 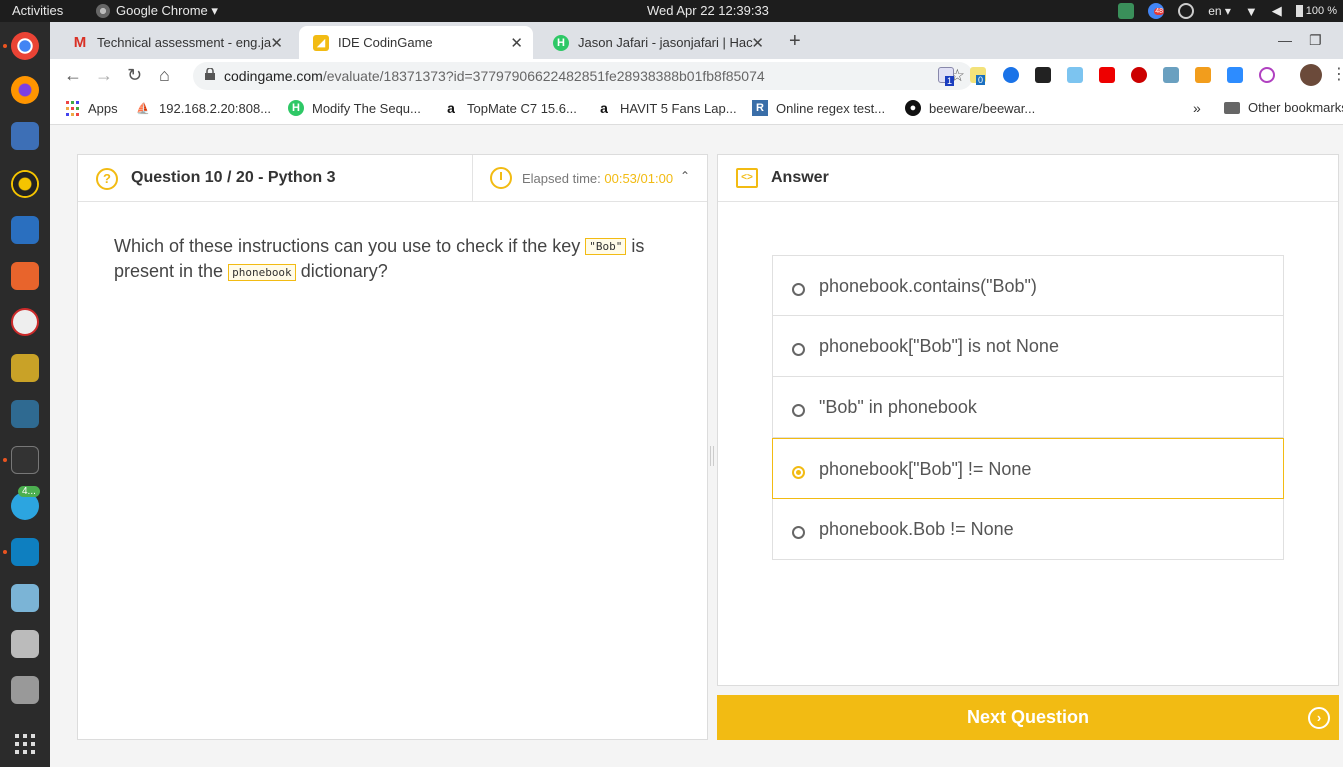 I want to click on show-applications-icon, so click(x=25, y=744).